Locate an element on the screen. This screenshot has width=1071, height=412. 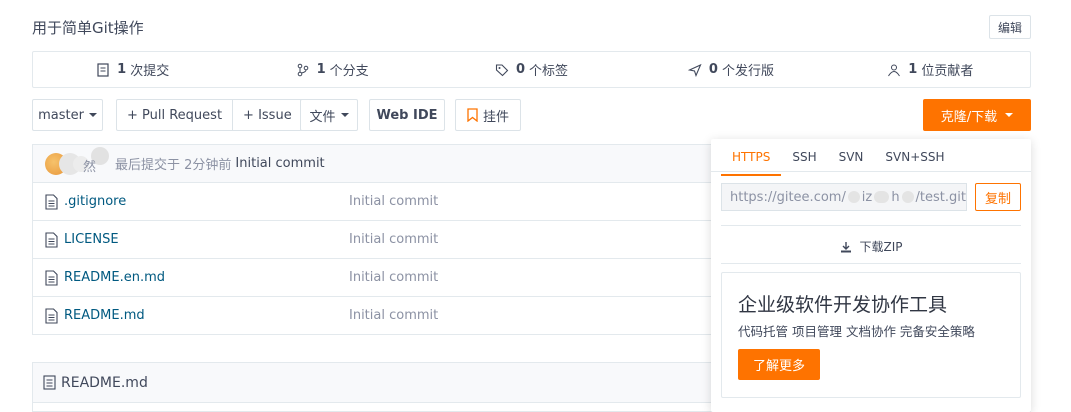
branch-select: master is located at coordinates (67, 115).